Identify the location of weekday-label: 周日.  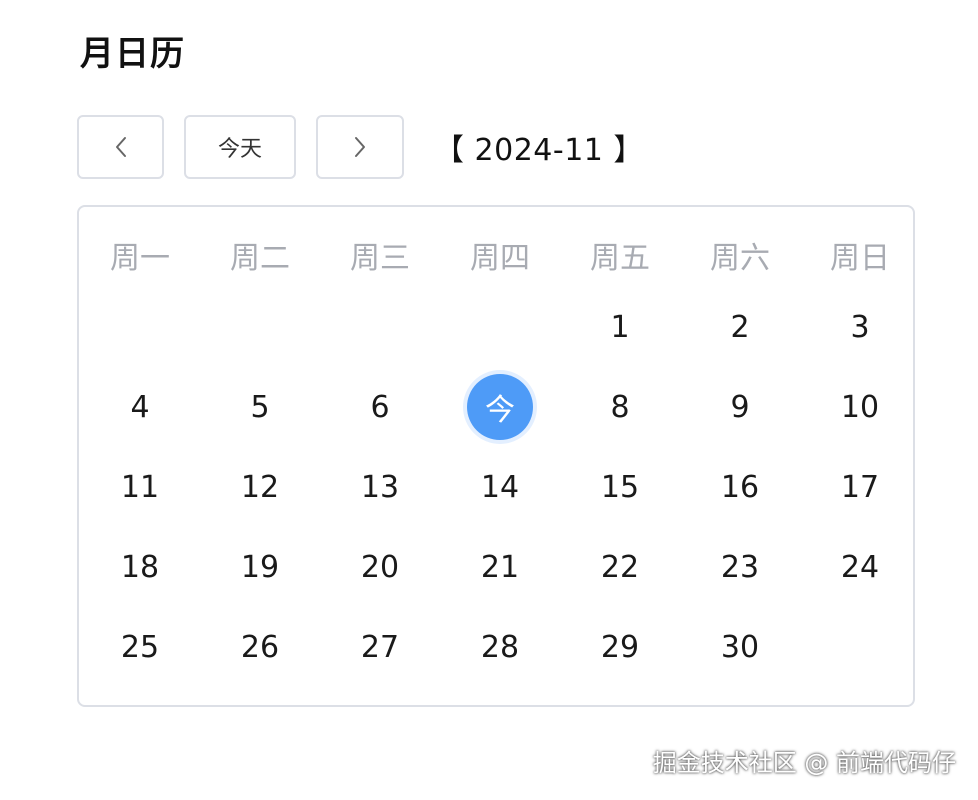
(860, 258).